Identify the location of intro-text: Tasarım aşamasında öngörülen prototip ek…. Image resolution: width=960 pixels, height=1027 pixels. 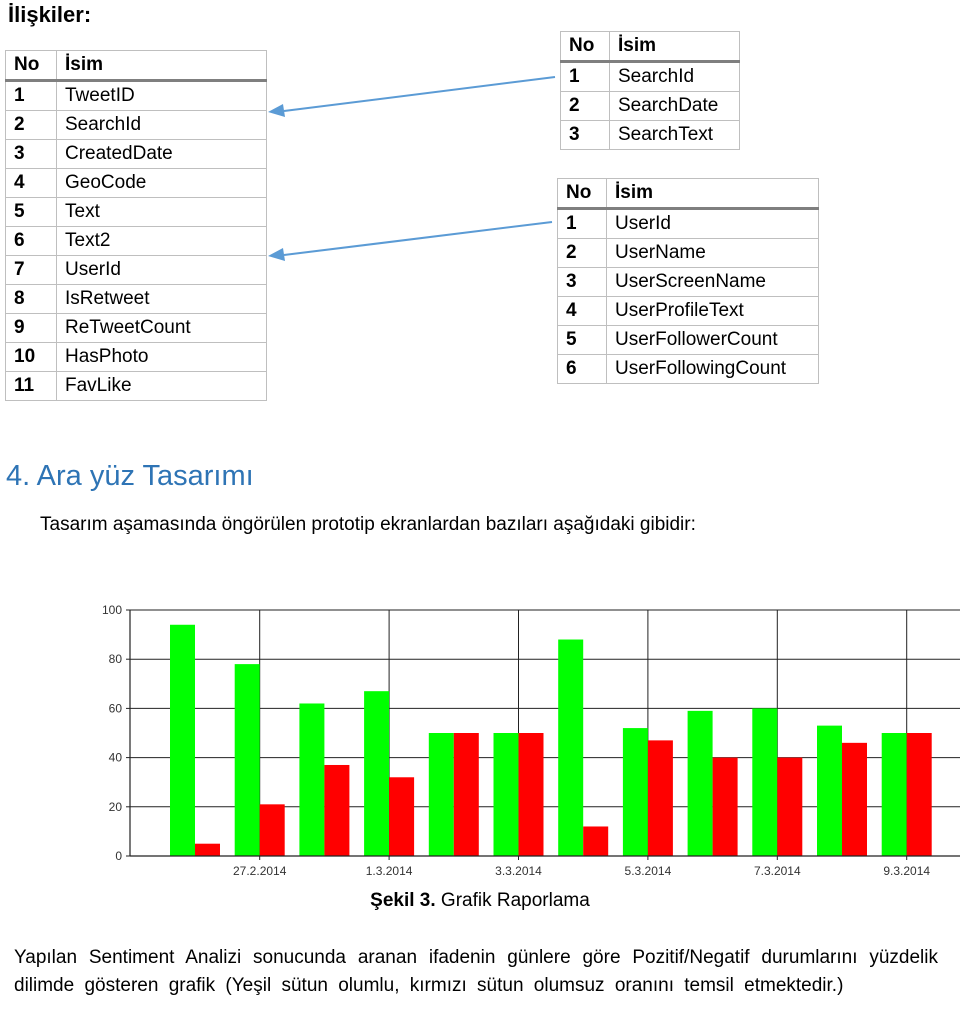
(368, 524).